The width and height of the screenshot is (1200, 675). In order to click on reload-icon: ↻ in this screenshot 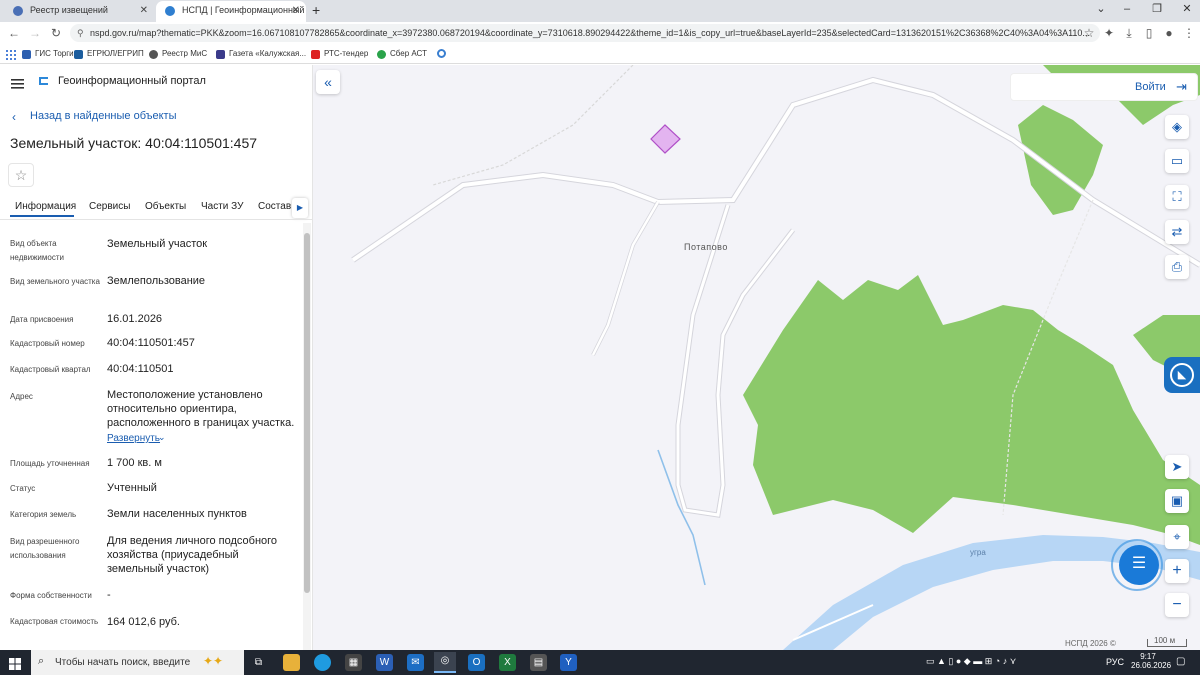, I will do `click(56, 33)`.